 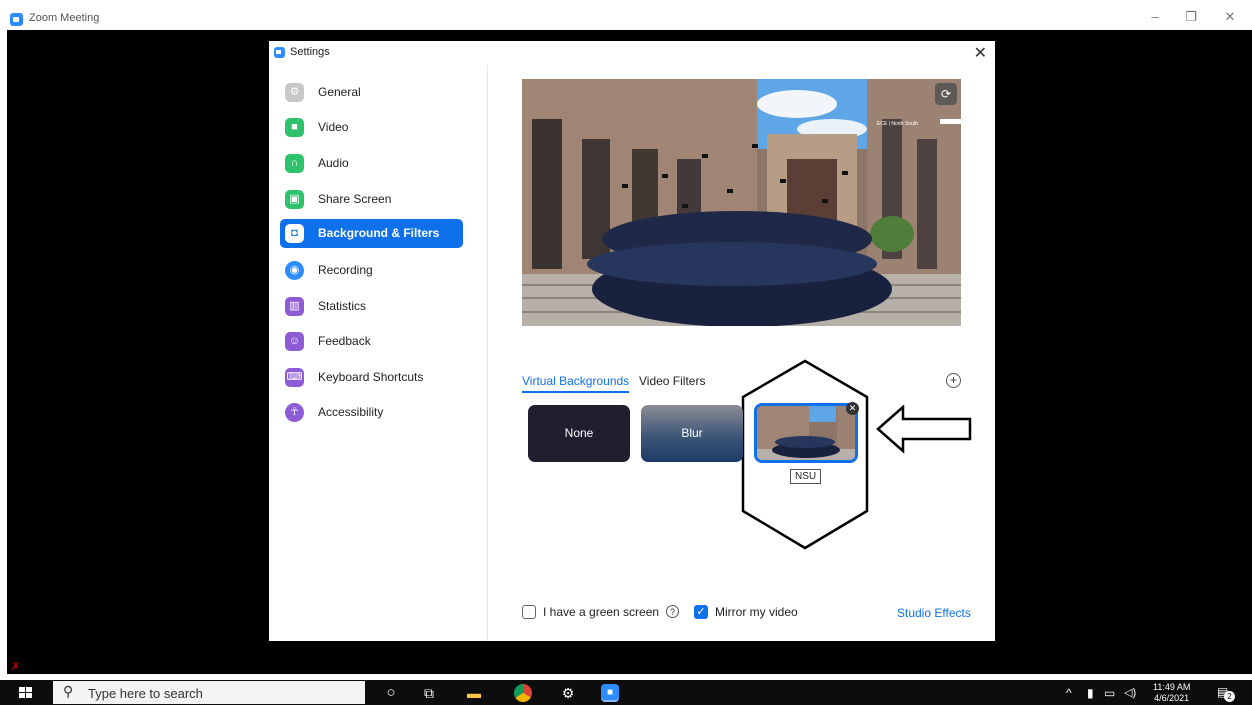 What do you see at coordinates (333, 163) in the screenshot?
I see `sidebar-item-label: Audio` at bounding box center [333, 163].